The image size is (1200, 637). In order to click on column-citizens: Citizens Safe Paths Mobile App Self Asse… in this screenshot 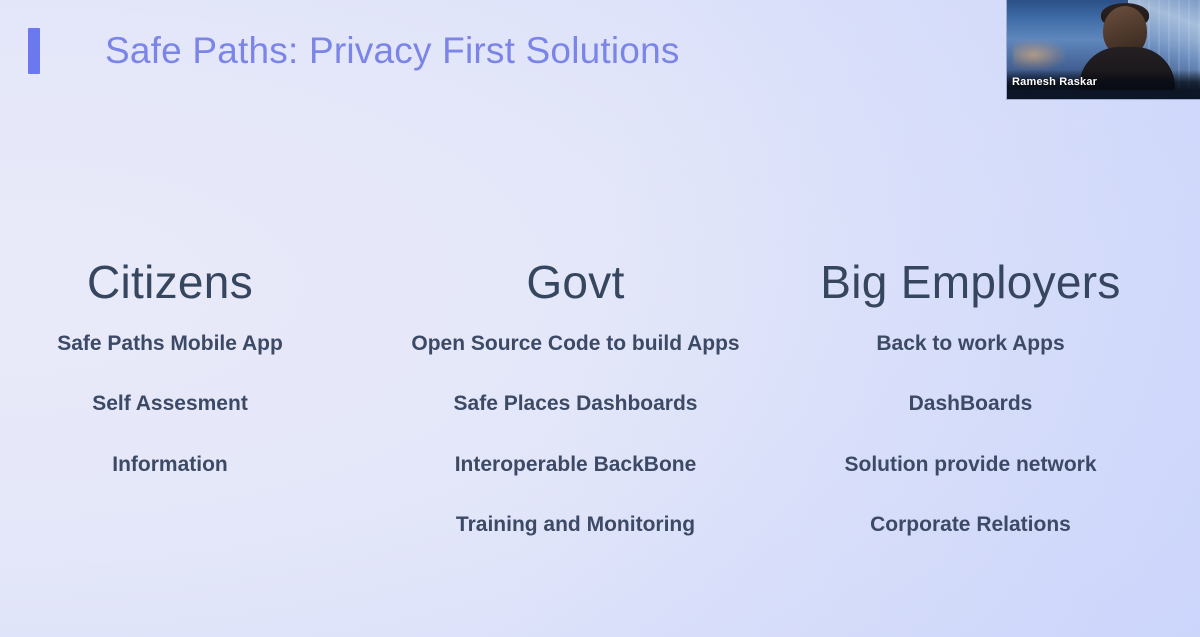, I will do `click(170, 397)`.